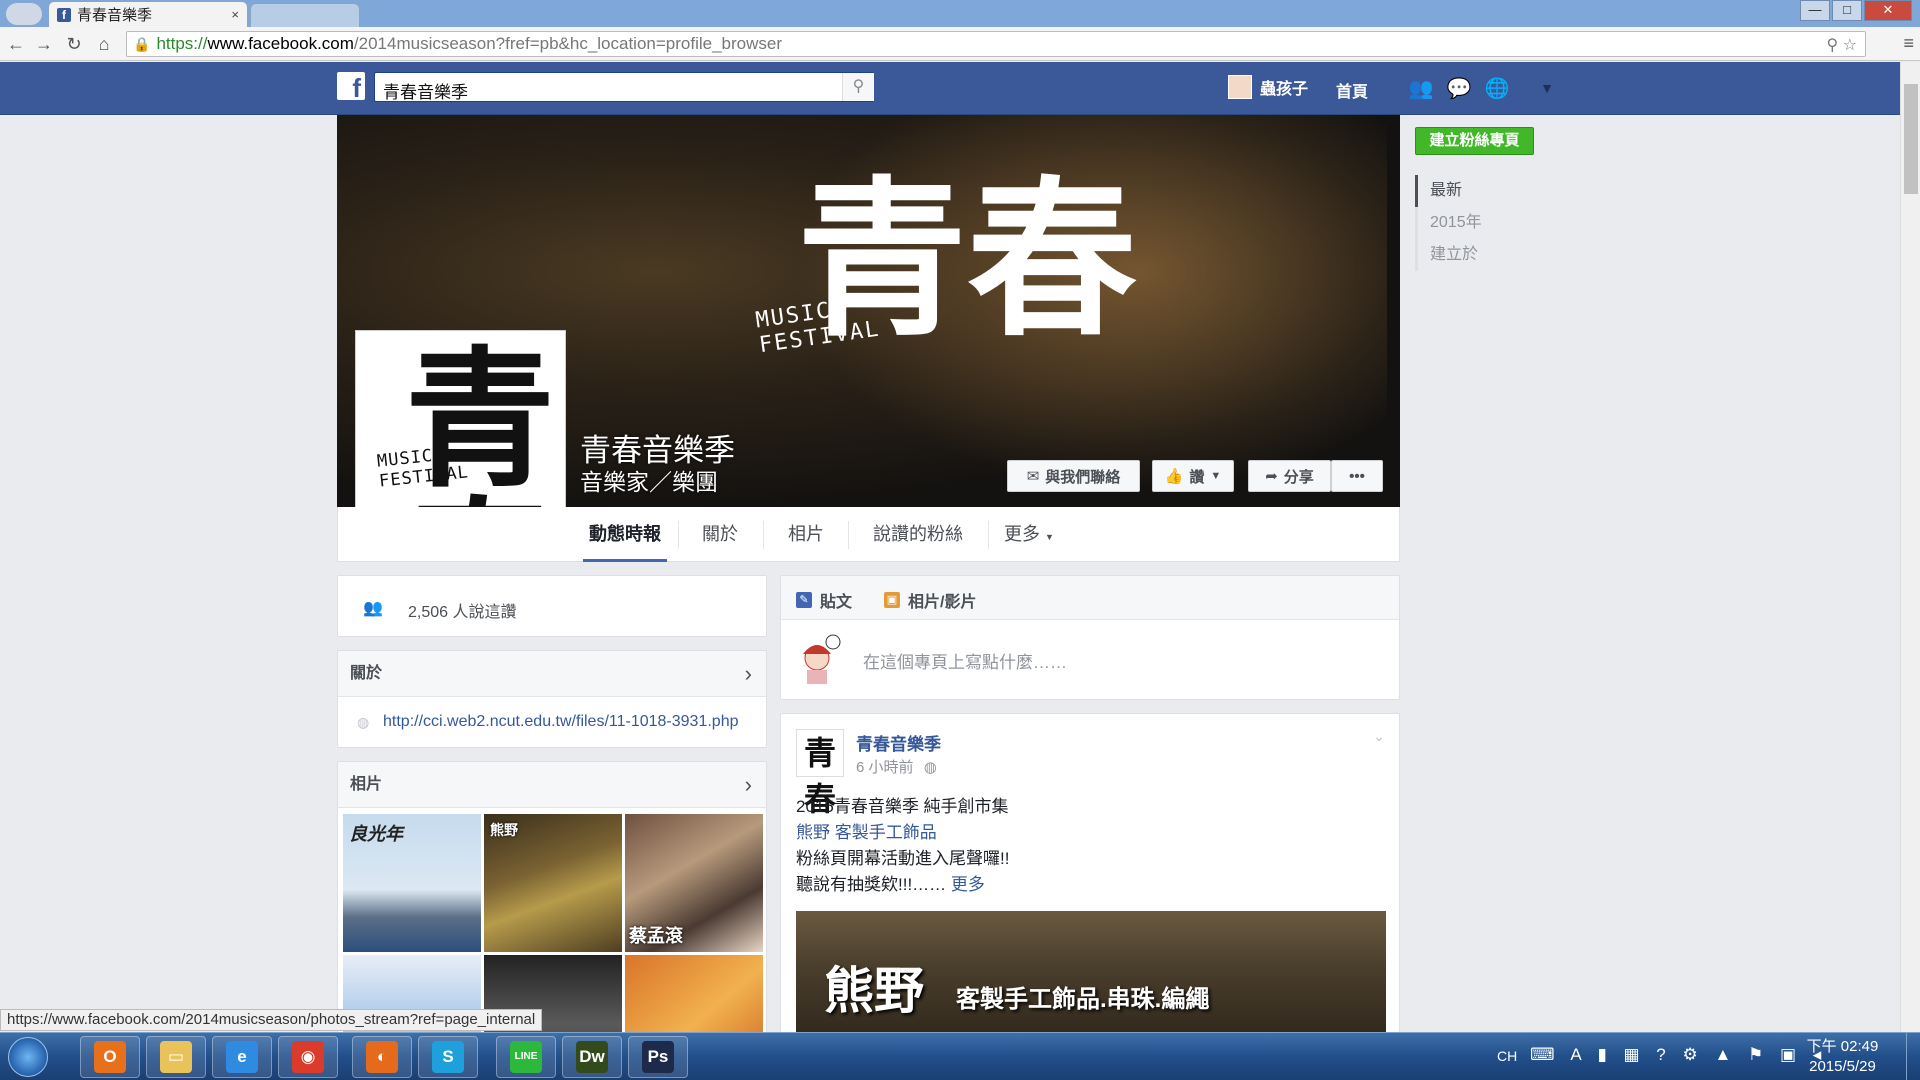  What do you see at coordinates (918, 534) in the screenshot?
I see `tab-likes: 說讚的粉絲` at bounding box center [918, 534].